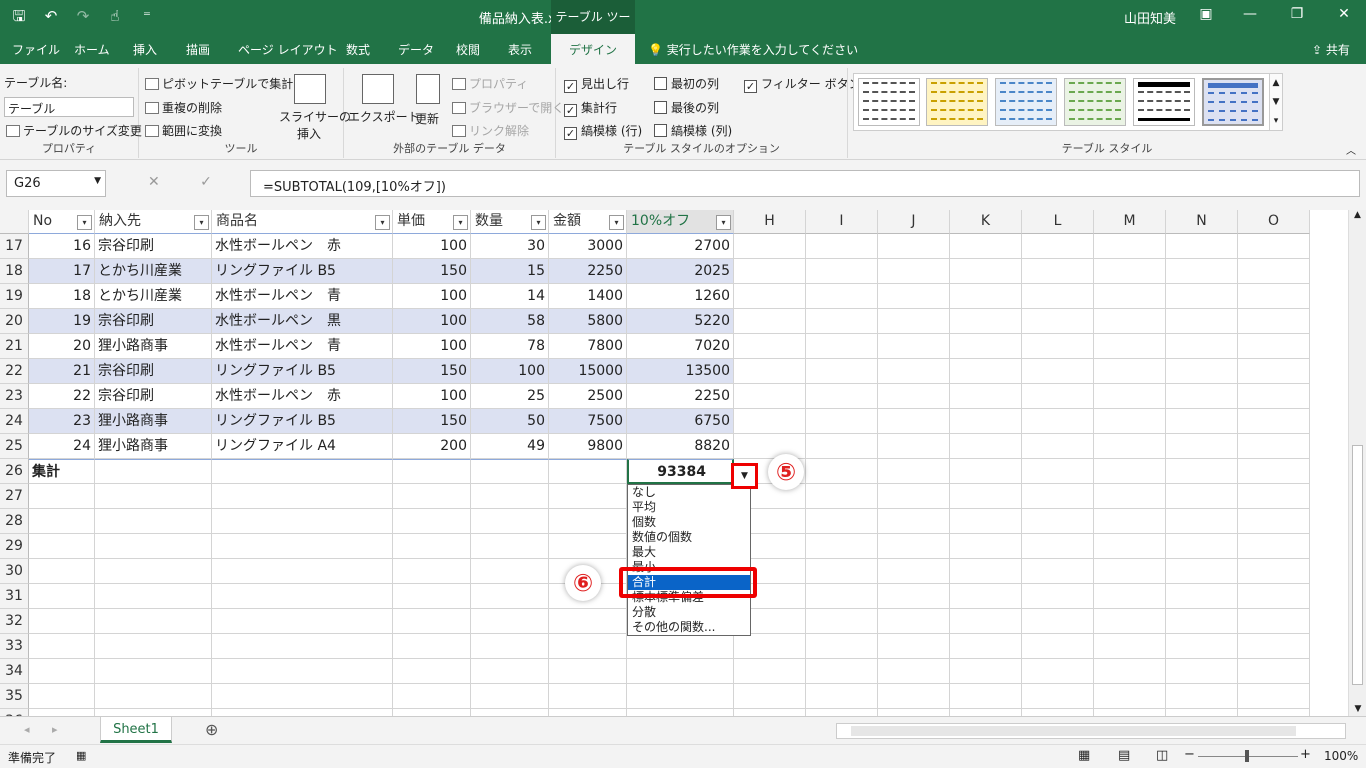  I want to click on table-cell: 7500, so click(588, 421).